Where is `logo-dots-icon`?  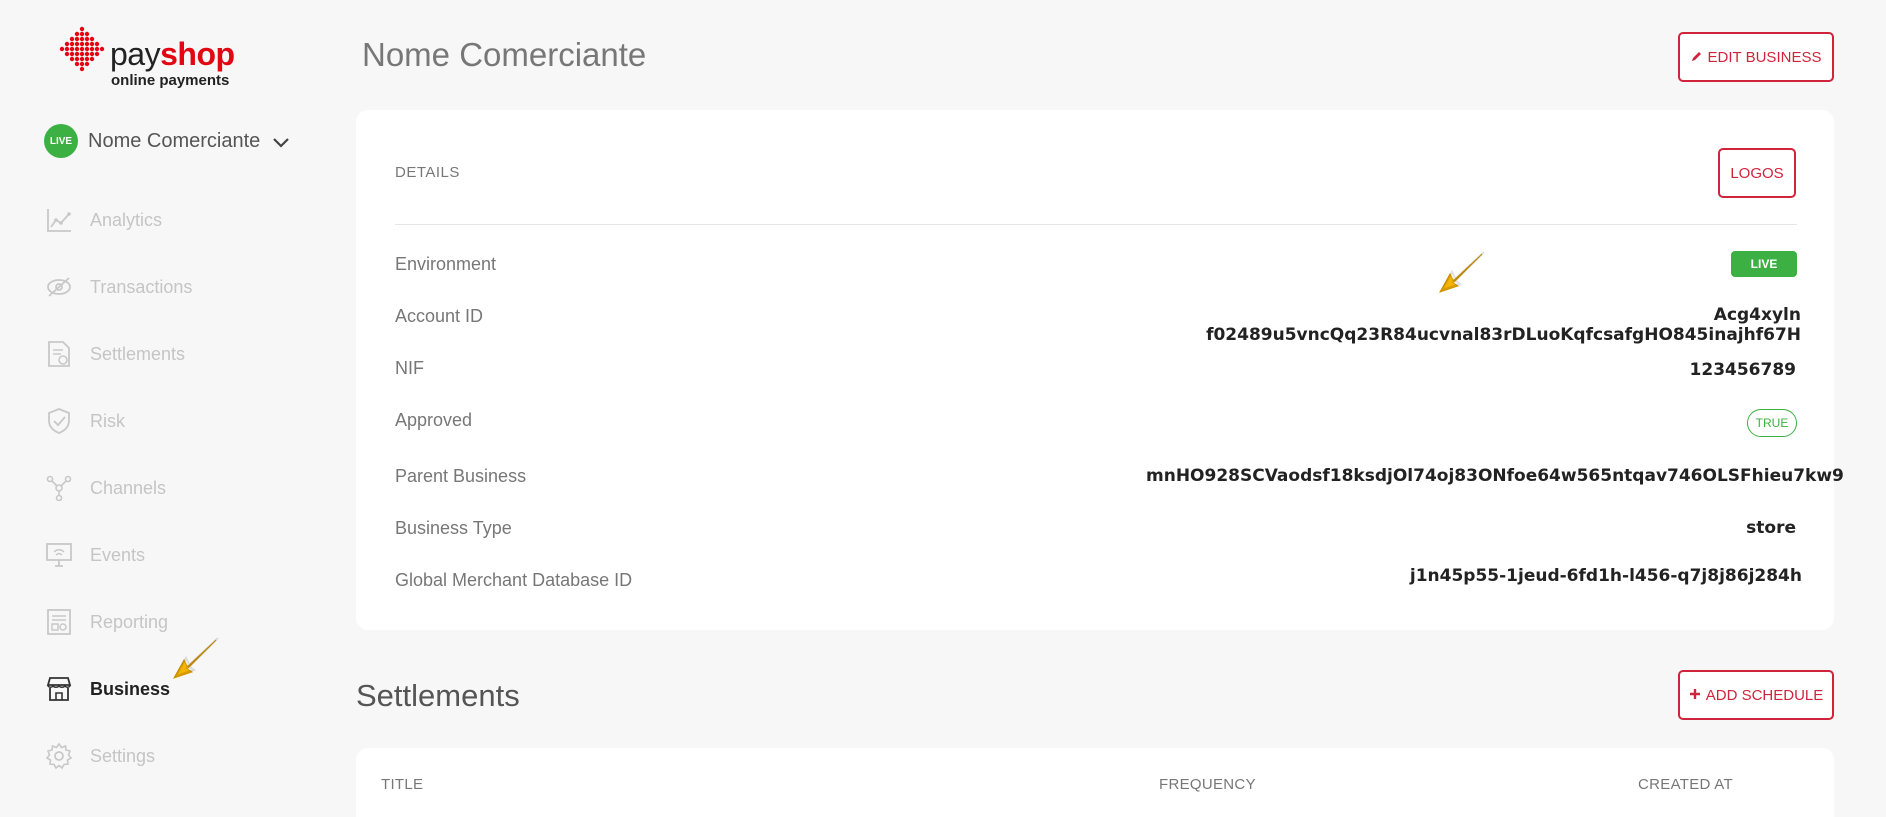 logo-dots-icon is located at coordinates (82, 49).